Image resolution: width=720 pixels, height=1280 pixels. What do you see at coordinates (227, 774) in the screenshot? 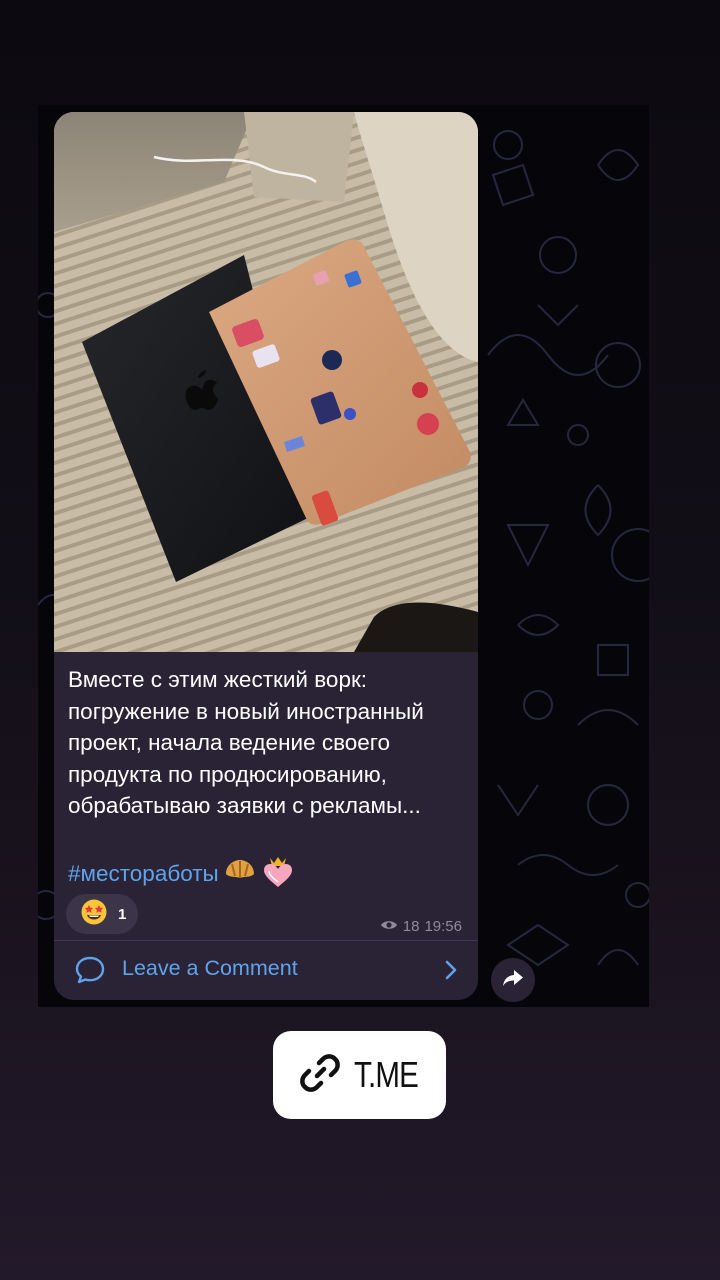
I see `post-text-line: продукта по продюсированию,` at bounding box center [227, 774].